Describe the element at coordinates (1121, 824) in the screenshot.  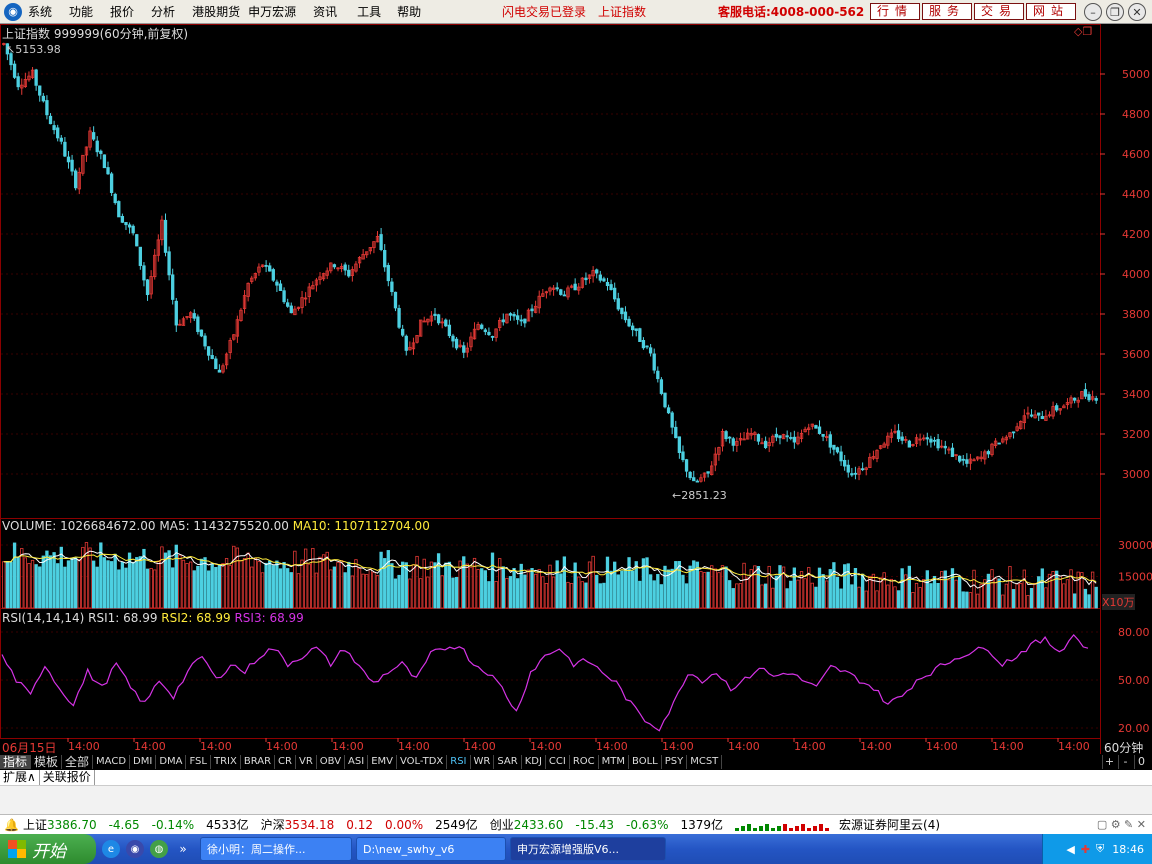
I see `tray-tools-icon: ▢ ⚙ ✎ ✕` at that location.